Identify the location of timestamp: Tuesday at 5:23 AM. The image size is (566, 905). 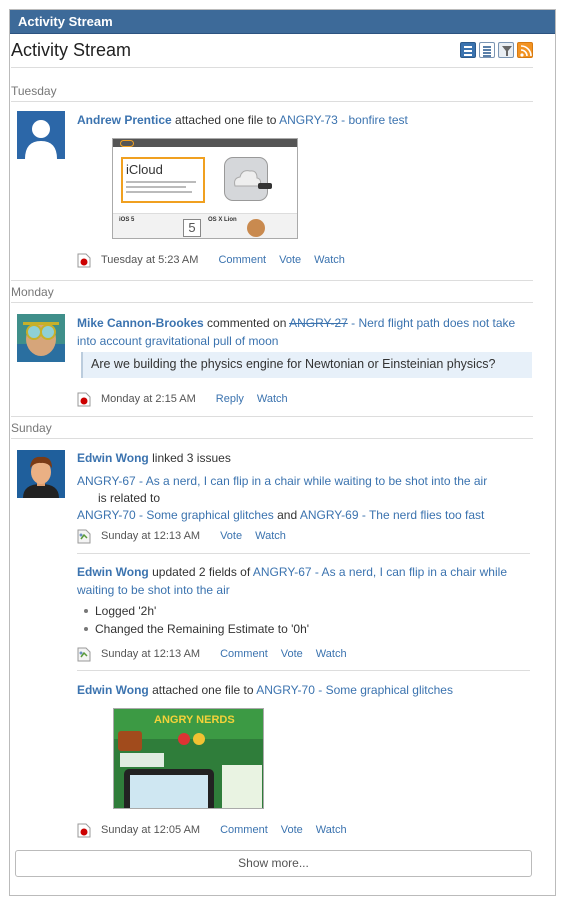
(150, 260).